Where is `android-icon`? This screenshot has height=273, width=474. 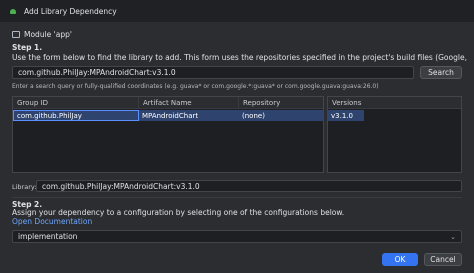
android-icon is located at coordinates (13, 11).